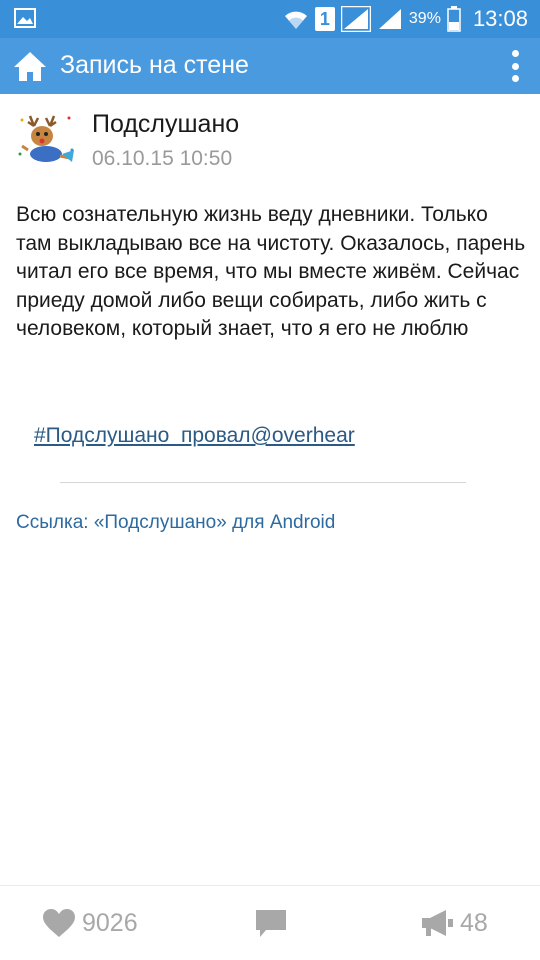 This screenshot has width=540, height=960. I want to click on reposts-count: 48, so click(474, 922).